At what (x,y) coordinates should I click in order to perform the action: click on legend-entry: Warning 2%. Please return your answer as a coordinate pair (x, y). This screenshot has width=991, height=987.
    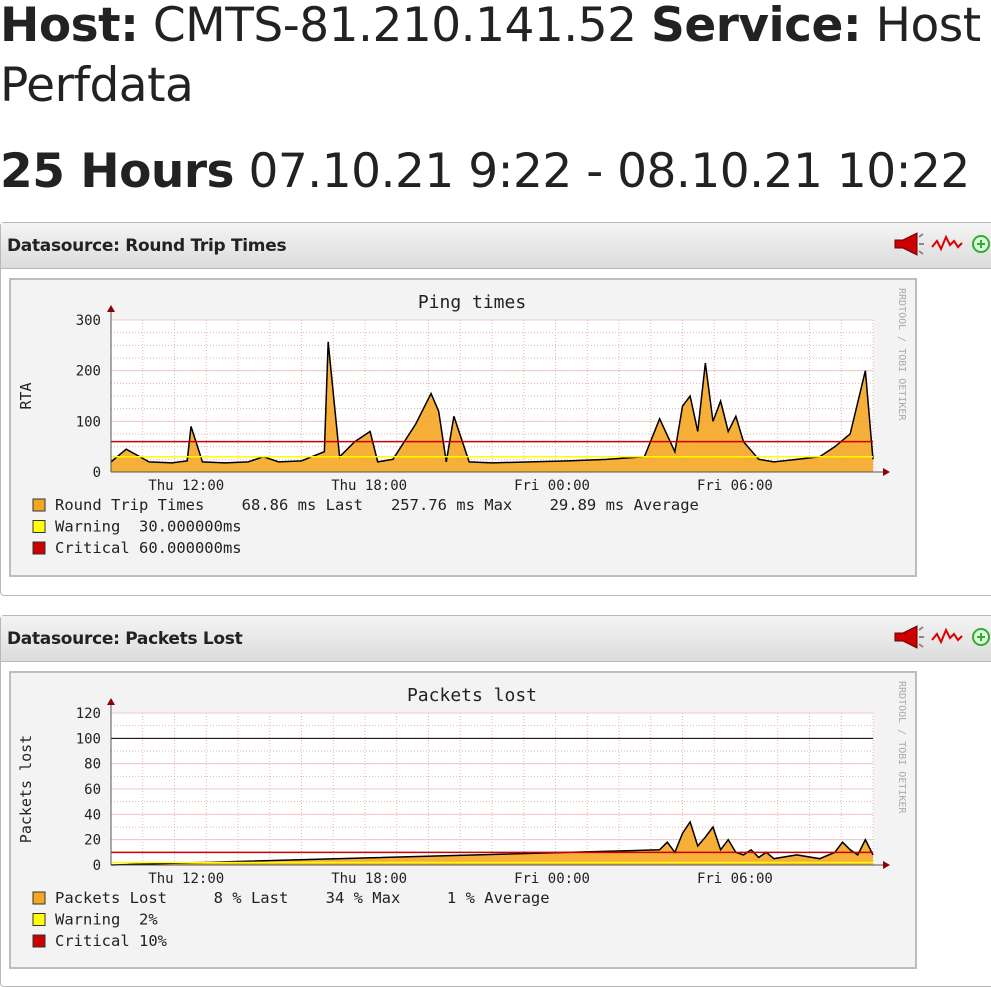
    Looking at the image, I should click on (106, 920).